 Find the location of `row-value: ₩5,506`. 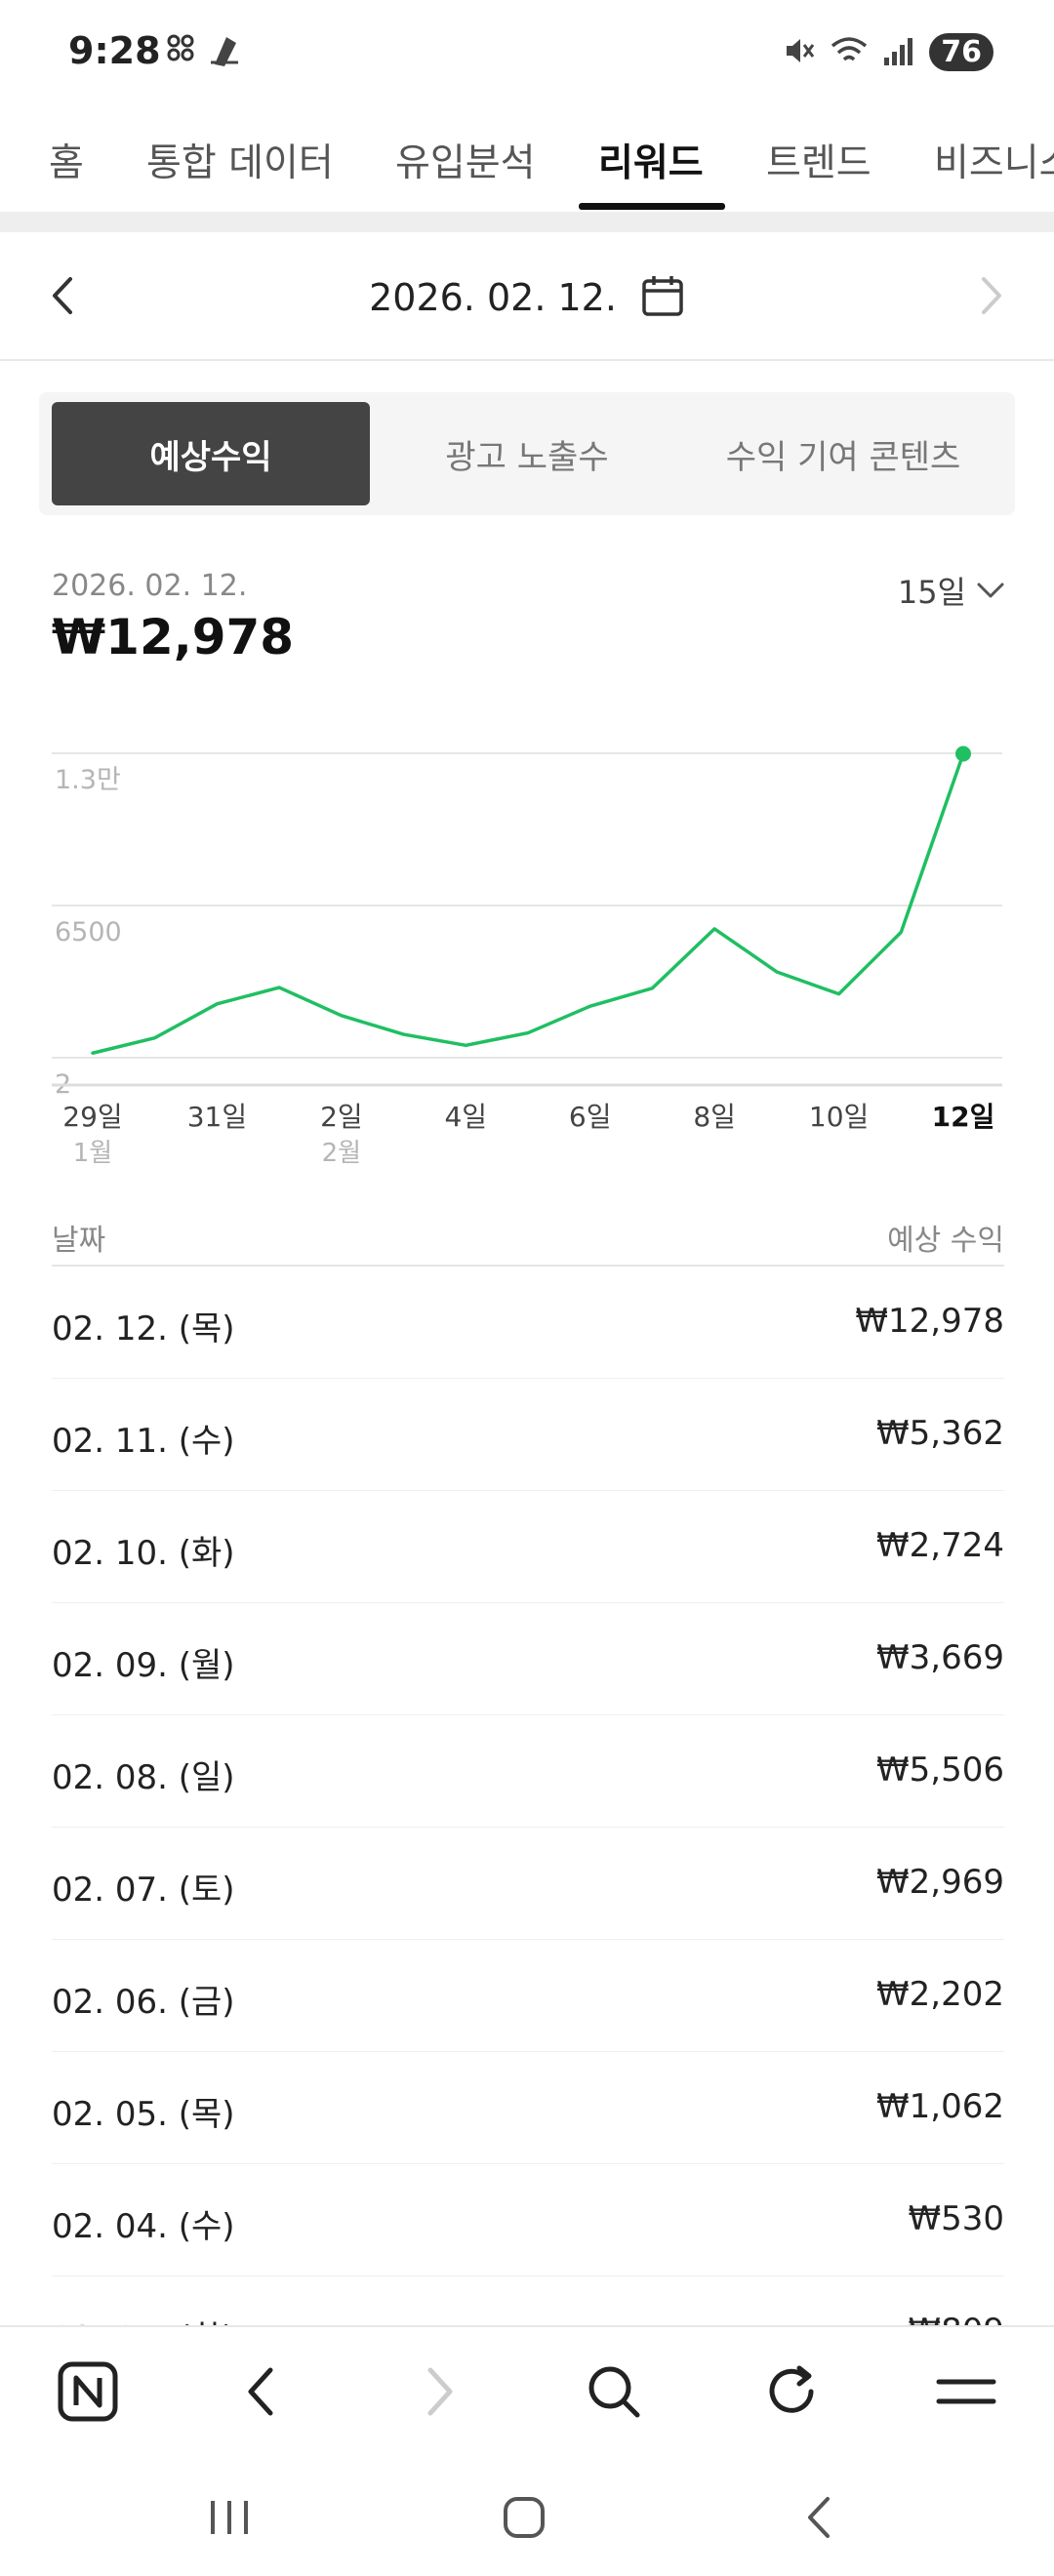

row-value: ₩5,506 is located at coordinates (940, 1770).